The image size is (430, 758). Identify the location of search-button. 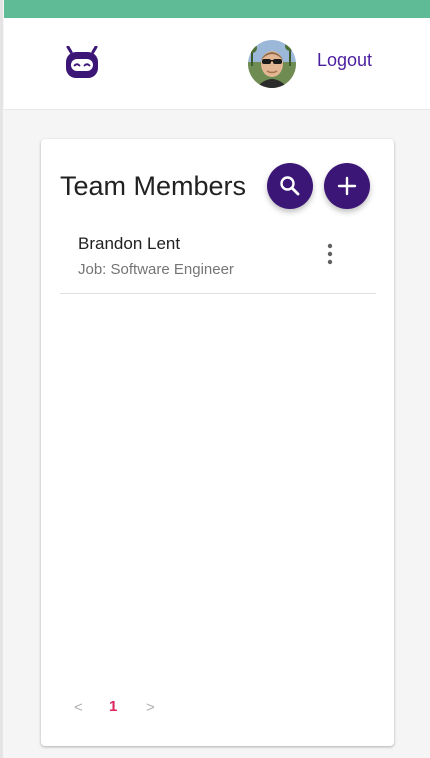
(290, 186).